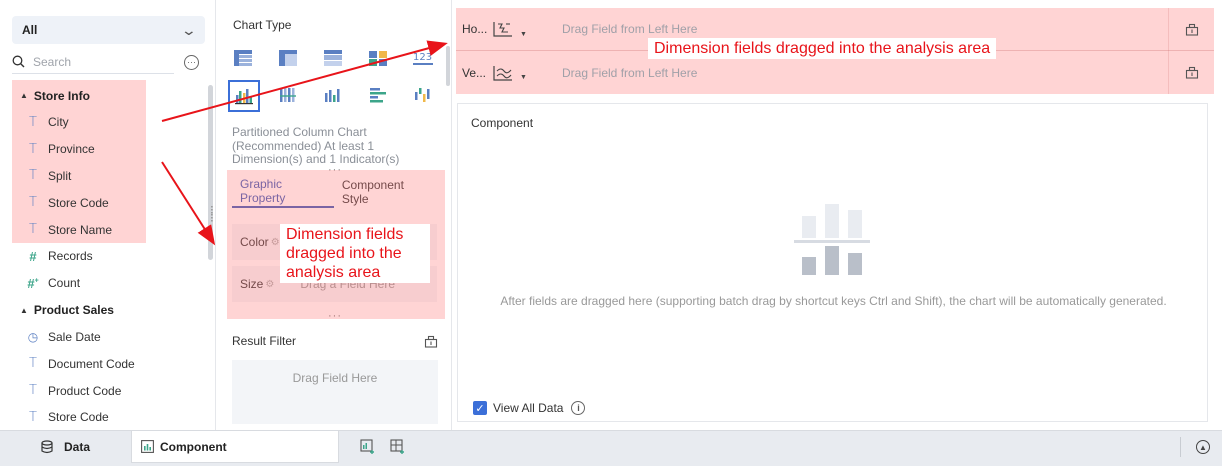 Image resolution: width=1222 pixels, height=466 pixels. I want to click on field-store-code: T Store Code, so click(102, 202).